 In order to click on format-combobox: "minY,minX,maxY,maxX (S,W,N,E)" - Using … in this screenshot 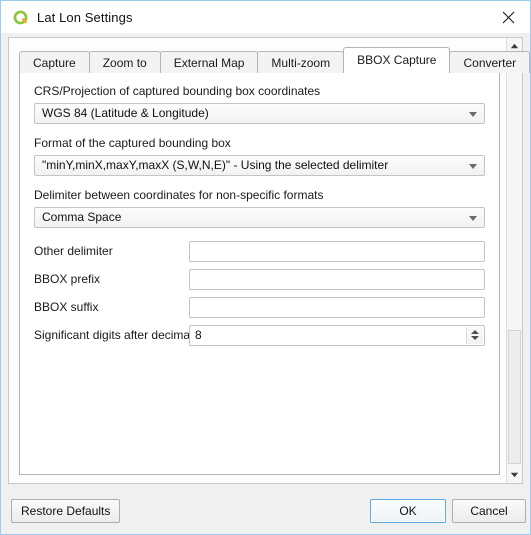, I will do `click(259, 165)`.